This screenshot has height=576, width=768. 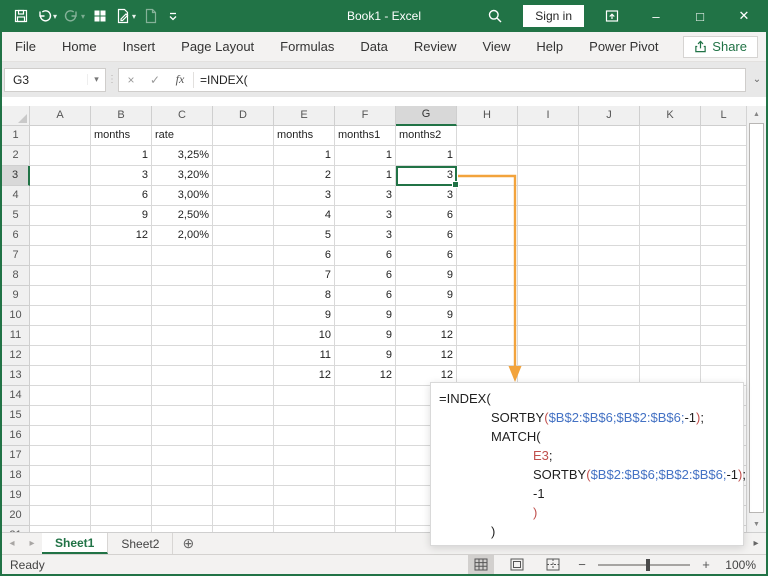 I want to click on cell-D15, so click(x=243, y=416).